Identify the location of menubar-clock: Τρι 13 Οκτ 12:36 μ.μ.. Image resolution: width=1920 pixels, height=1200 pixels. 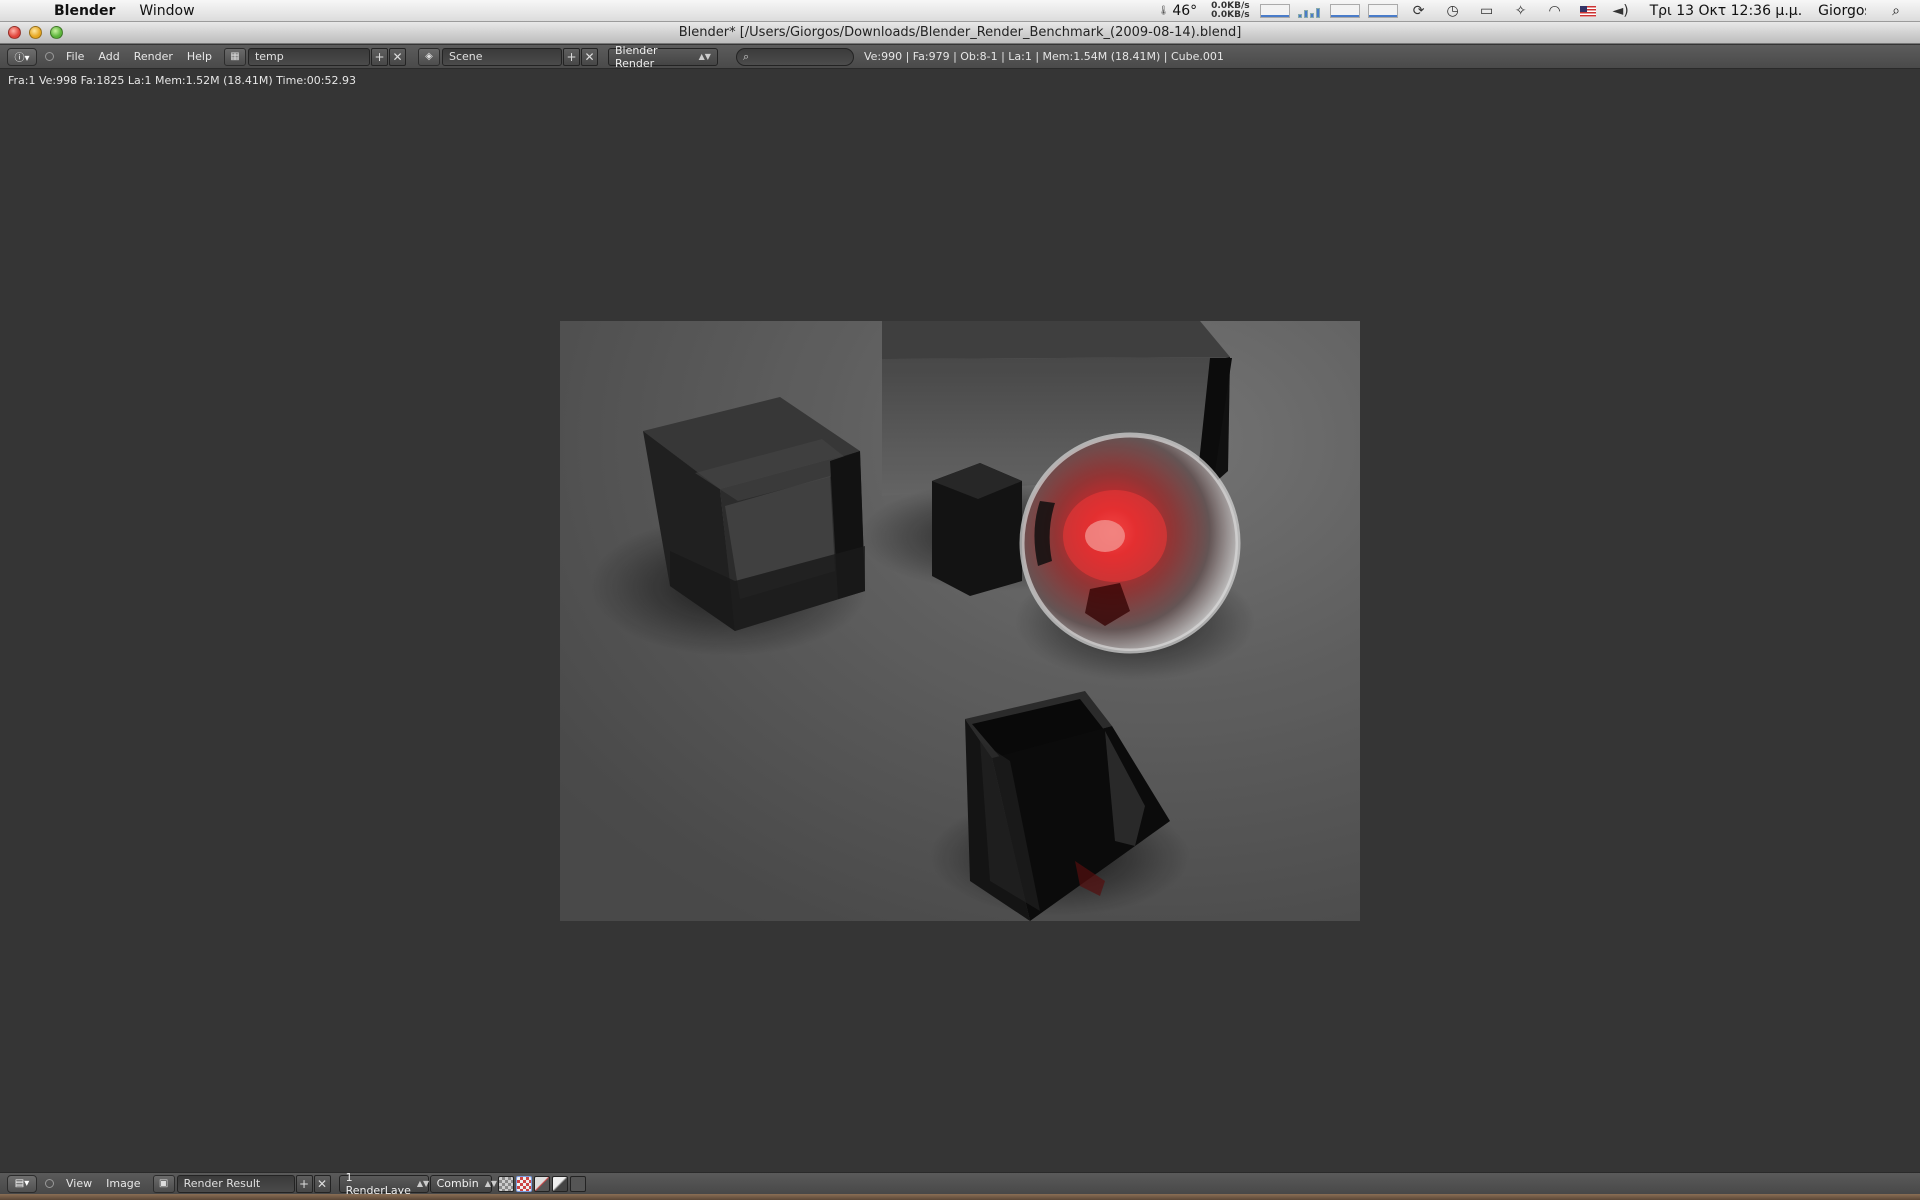
(1726, 11).